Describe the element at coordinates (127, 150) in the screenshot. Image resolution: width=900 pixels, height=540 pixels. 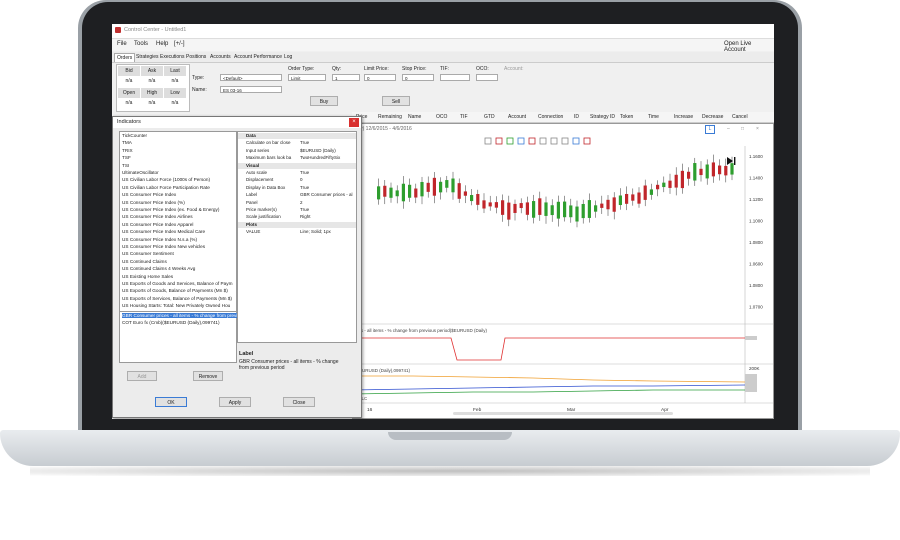
I see `indicator-list-item: TRIX` at that location.